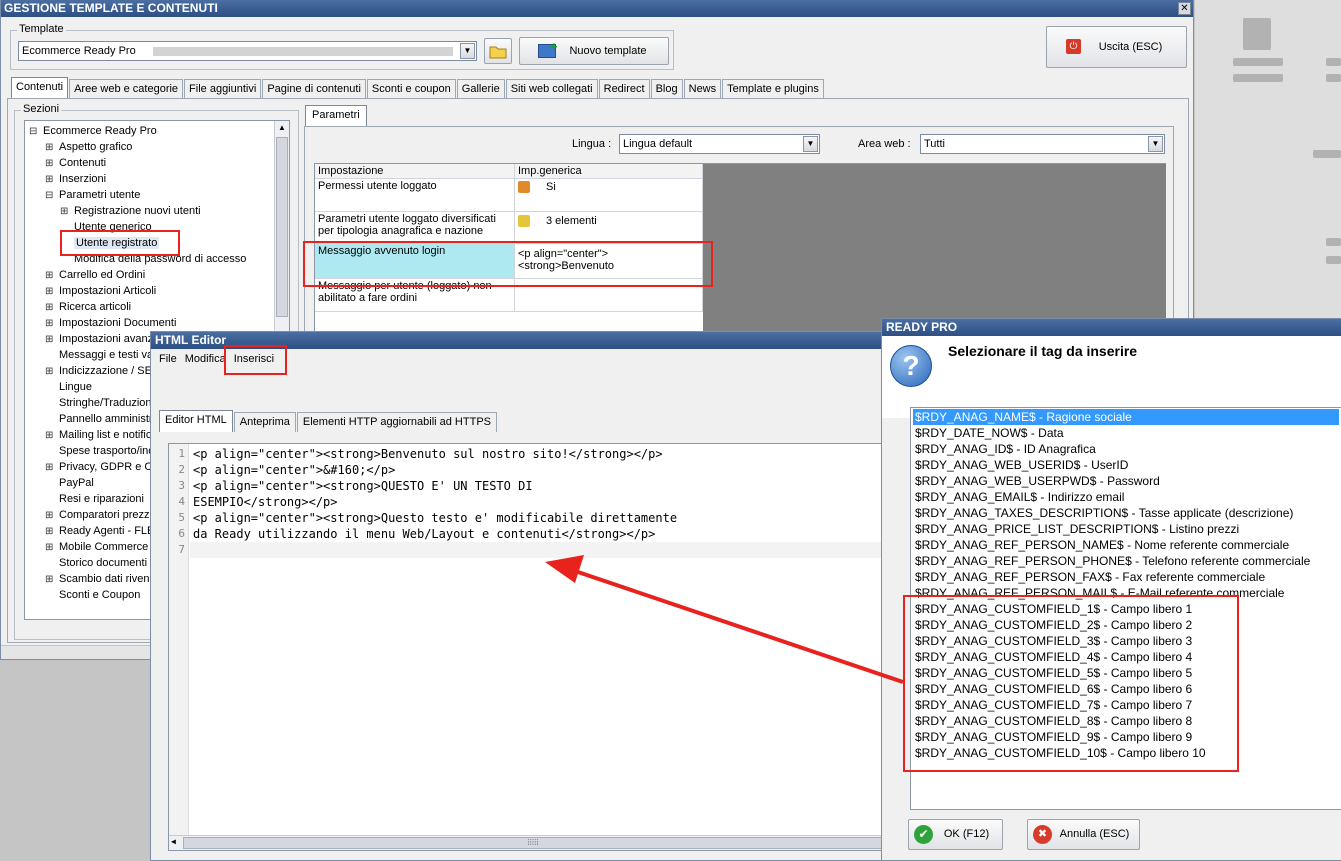 Image resolution: width=1341 pixels, height=861 pixels. I want to click on tree-item-ecommerce-ready-pro: ⊟ Ecommerce Ready Pro, so click(93, 131).